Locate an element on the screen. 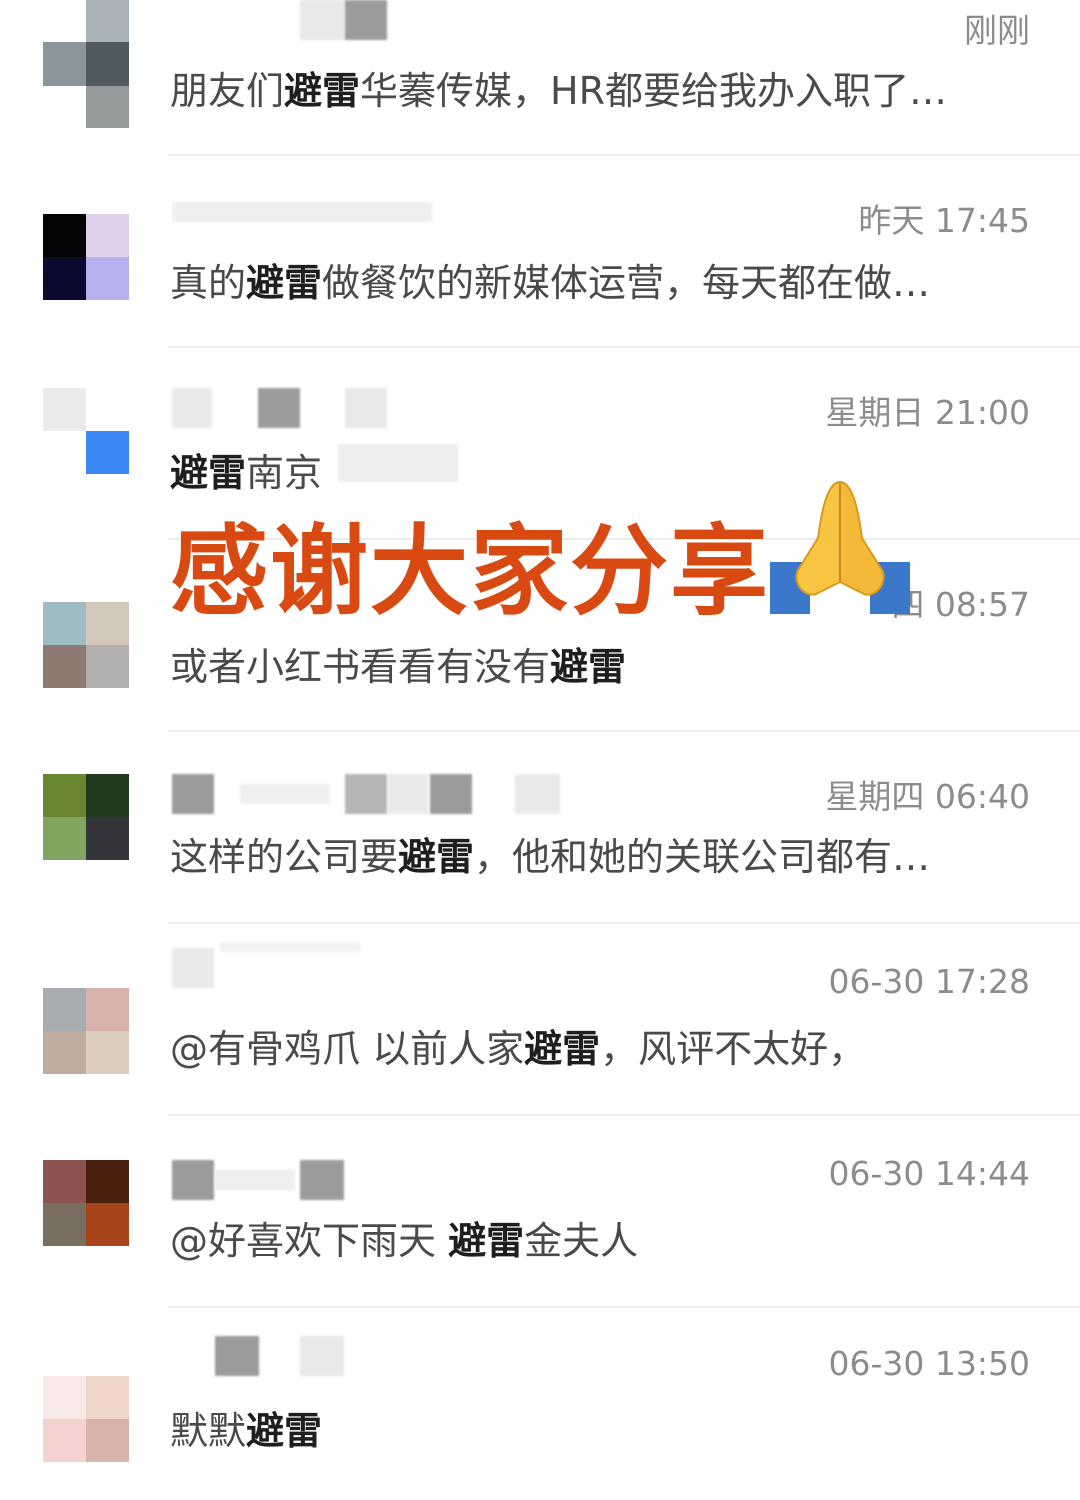 Image resolution: width=1080 pixels, height=1500 pixels. message-text: 这样的公司要 is located at coordinates (284, 857).